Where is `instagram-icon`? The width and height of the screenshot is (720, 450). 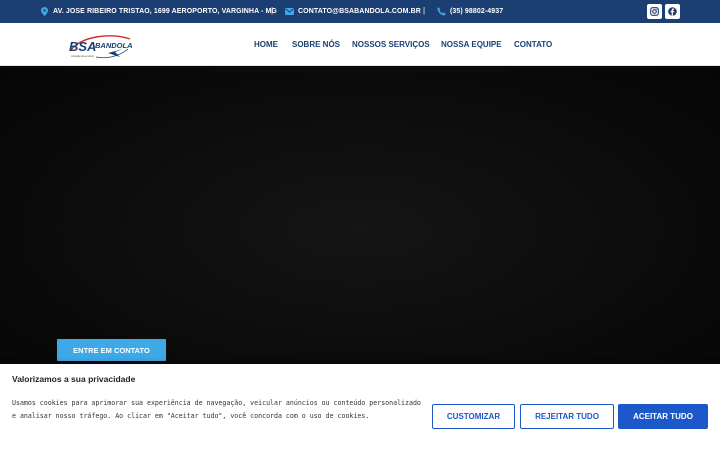
instagram-icon is located at coordinates (654, 11).